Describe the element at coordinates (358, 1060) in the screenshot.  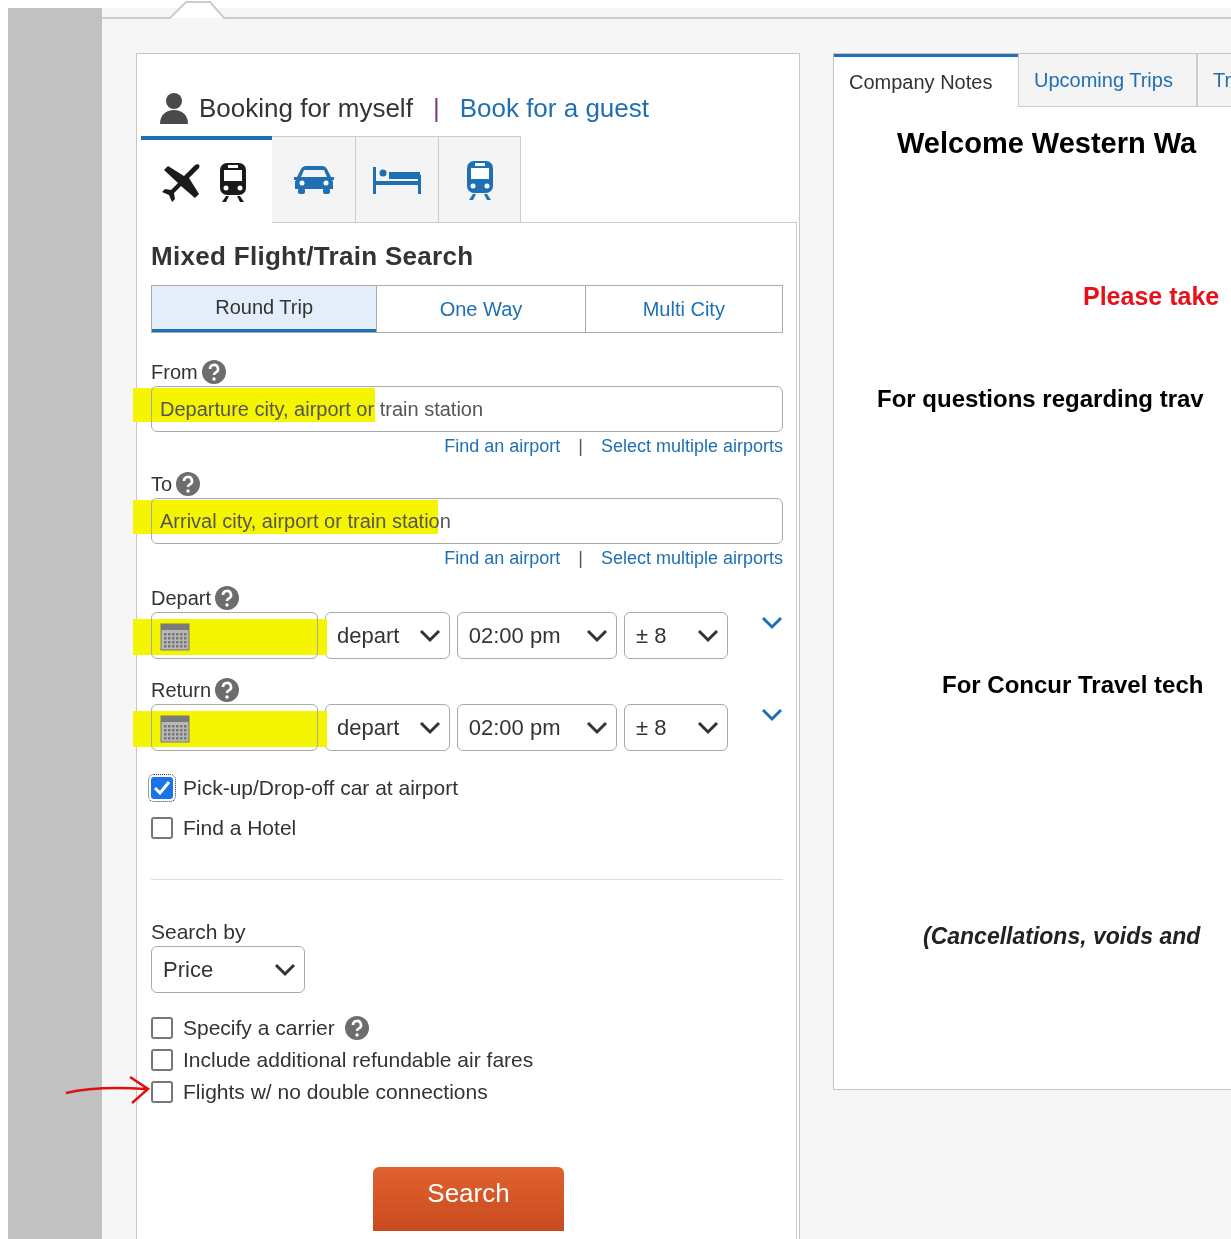
I see `checkbox-label: Include additional refundable air fares` at that location.